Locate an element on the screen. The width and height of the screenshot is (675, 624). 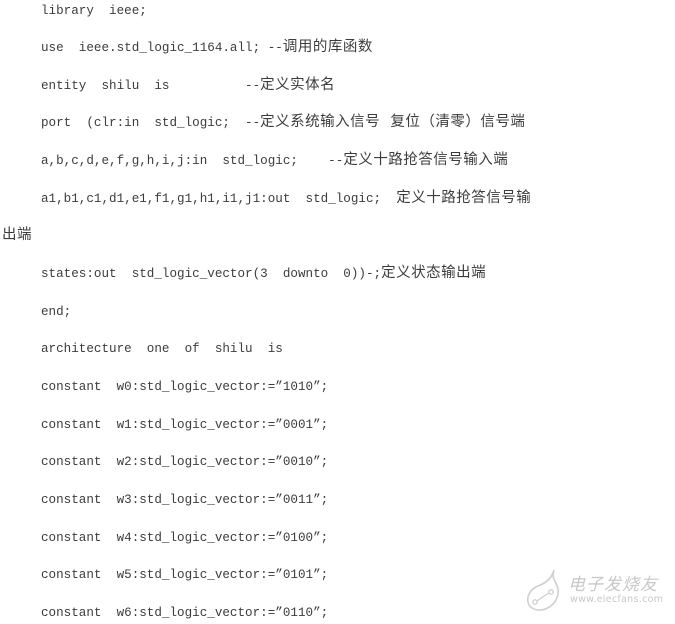
code-line: entity shilu is --定义实体名 is located at coordinates (188, 85).